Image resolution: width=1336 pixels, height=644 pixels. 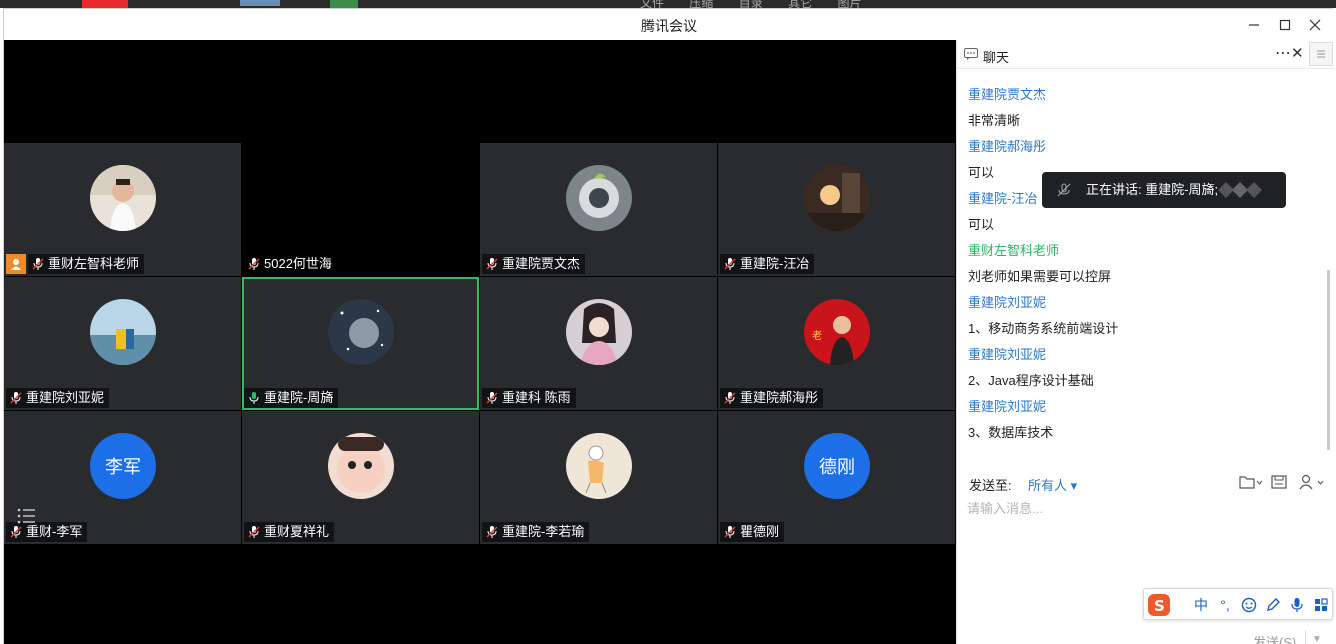 I want to click on minimize-button, so click(x=1254, y=25).